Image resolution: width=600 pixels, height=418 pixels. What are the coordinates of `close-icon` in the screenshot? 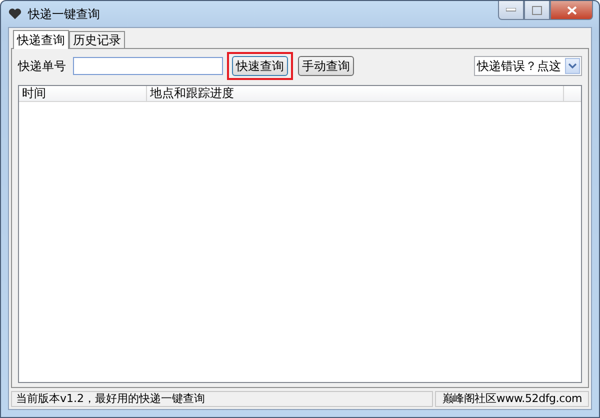 It's located at (571, 10).